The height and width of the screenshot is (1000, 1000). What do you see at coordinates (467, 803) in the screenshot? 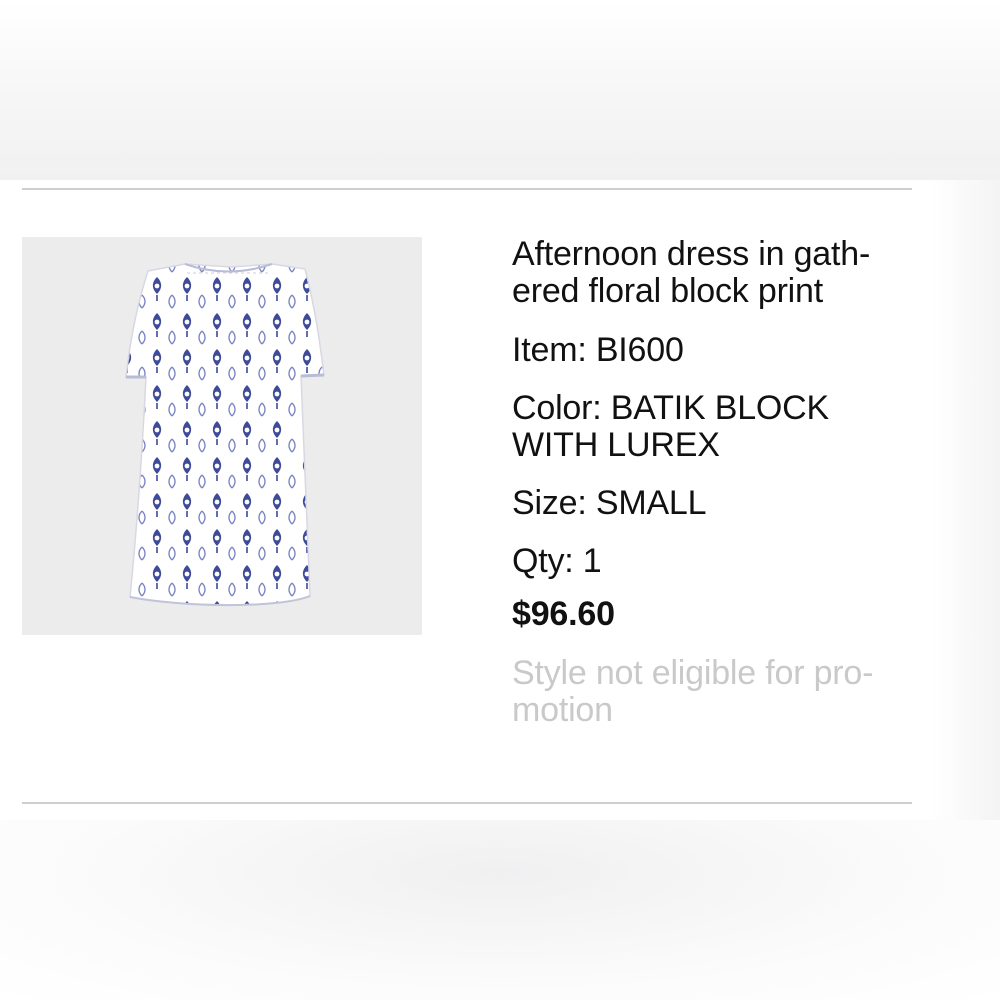
I see `bottom-divider` at bounding box center [467, 803].